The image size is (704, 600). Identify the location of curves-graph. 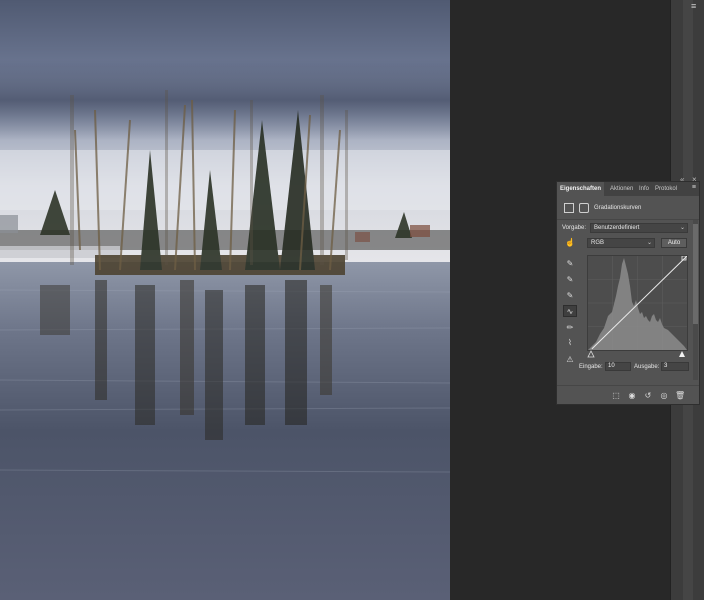
(637, 303).